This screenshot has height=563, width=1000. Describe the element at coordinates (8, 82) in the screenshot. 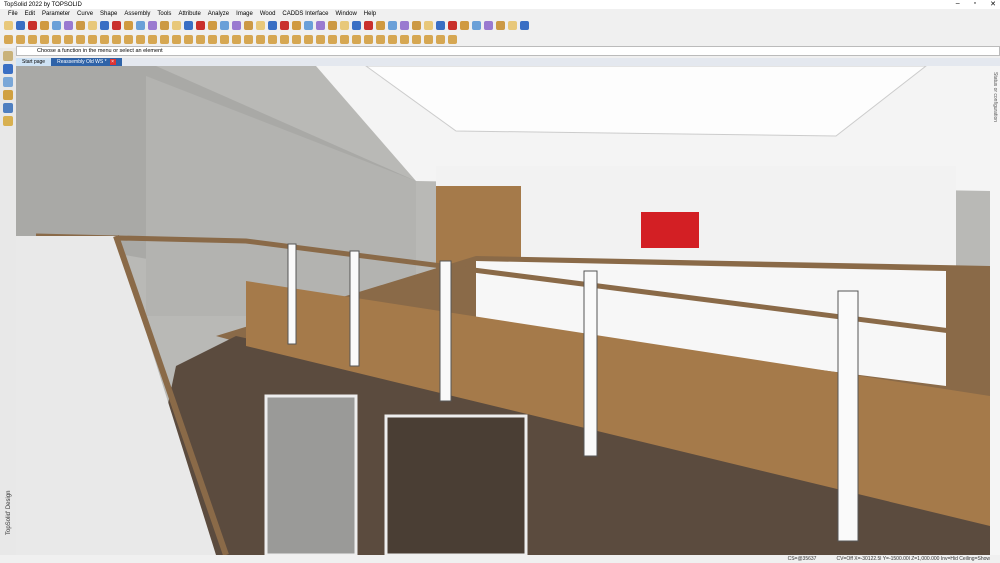

I see `sphere-icon` at that location.